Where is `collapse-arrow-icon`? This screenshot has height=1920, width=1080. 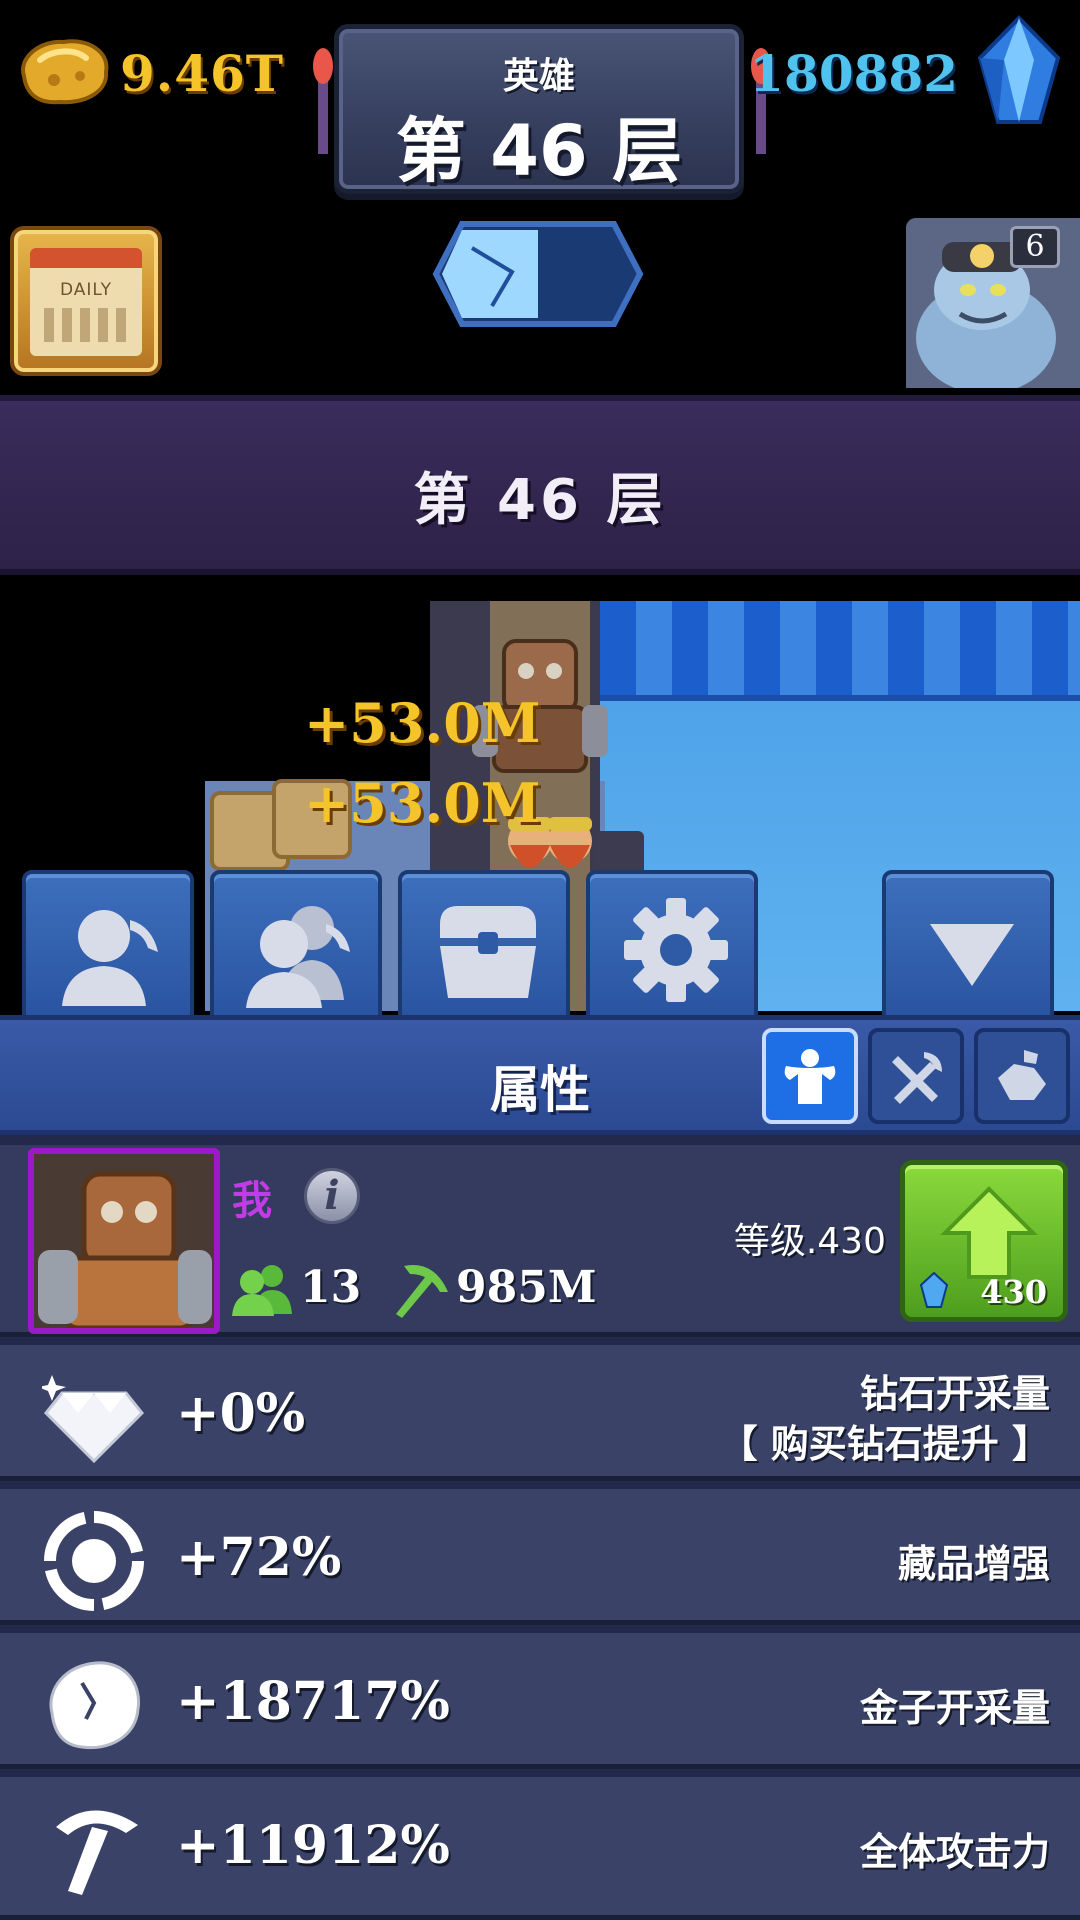
collapse-arrow-icon is located at coordinates (972, 955).